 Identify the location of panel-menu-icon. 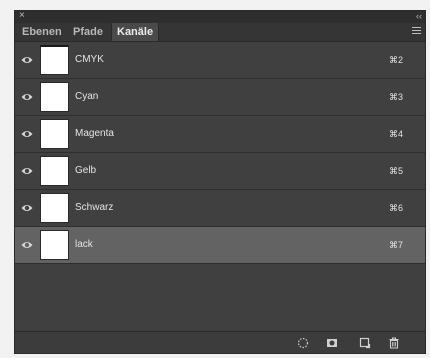
(416, 31).